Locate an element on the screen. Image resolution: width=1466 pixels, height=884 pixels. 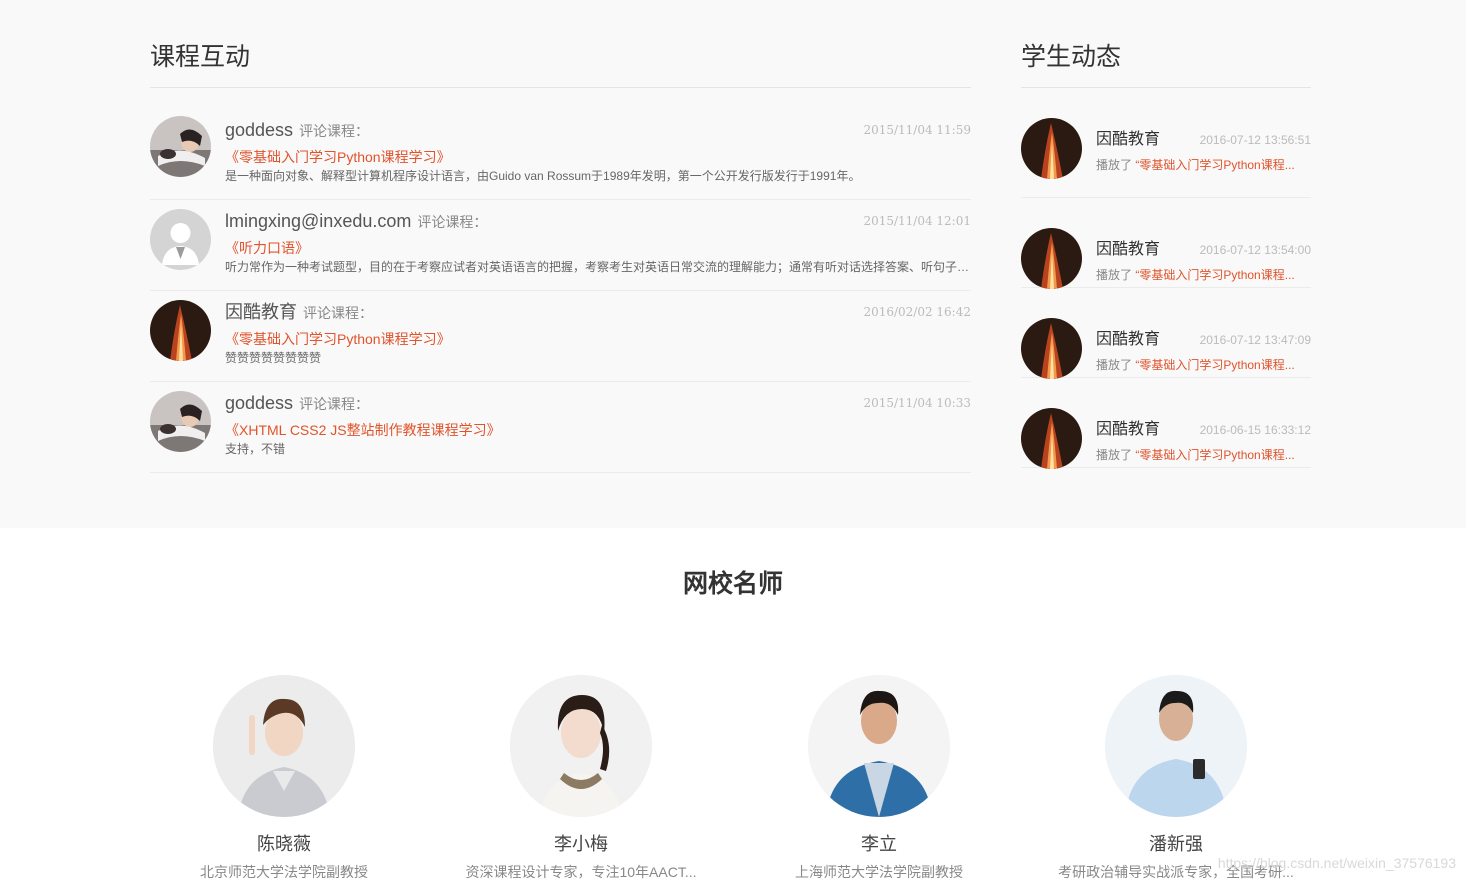
teacher-desc: 上海师范大学法学院副教授 is located at coordinates (879, 872).